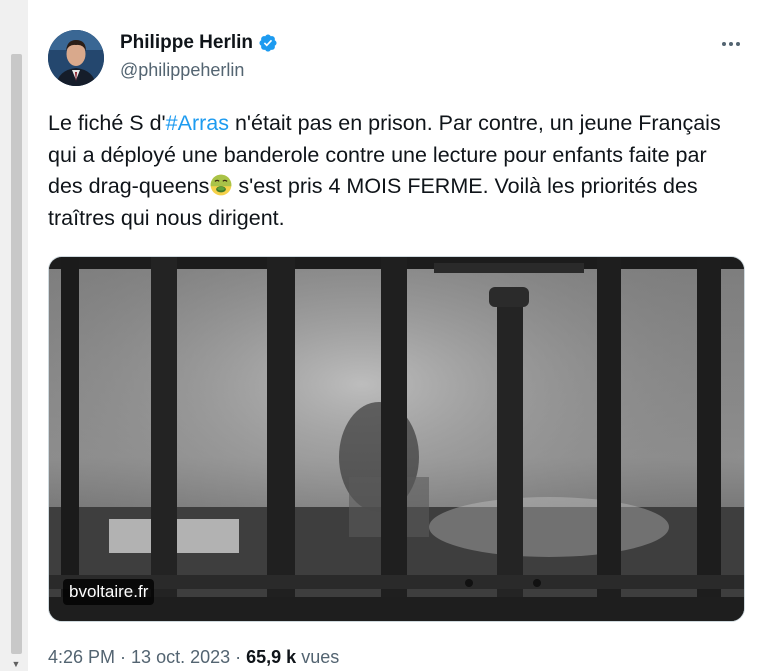  Describe the element at coordinates (268, 43) in the screenshot. I see `verified-badge-icon` at that location.